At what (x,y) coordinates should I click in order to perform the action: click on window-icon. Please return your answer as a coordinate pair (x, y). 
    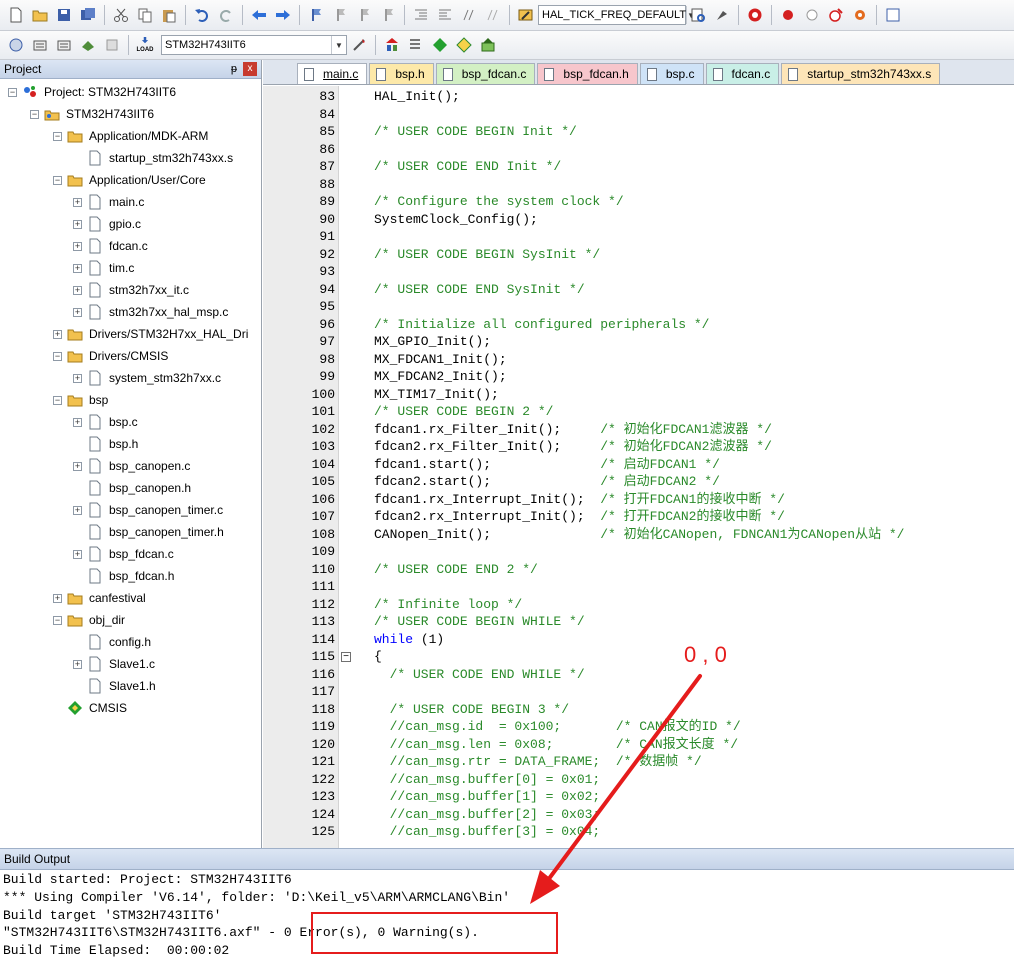
    Looking at the image, I should click on (893, 15).